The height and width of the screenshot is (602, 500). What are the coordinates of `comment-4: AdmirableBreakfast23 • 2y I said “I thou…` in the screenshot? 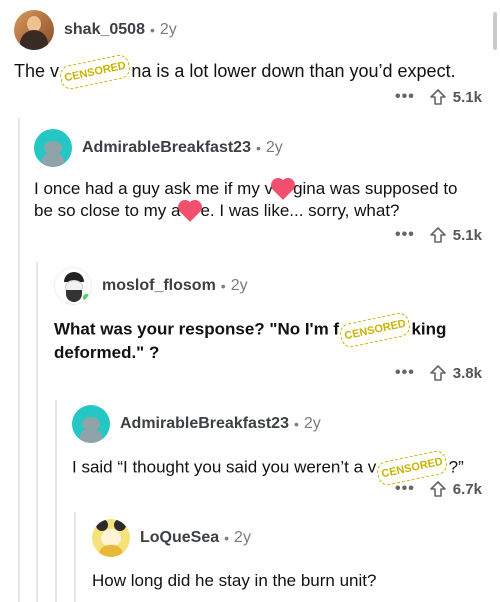 It's located at (283, 446).